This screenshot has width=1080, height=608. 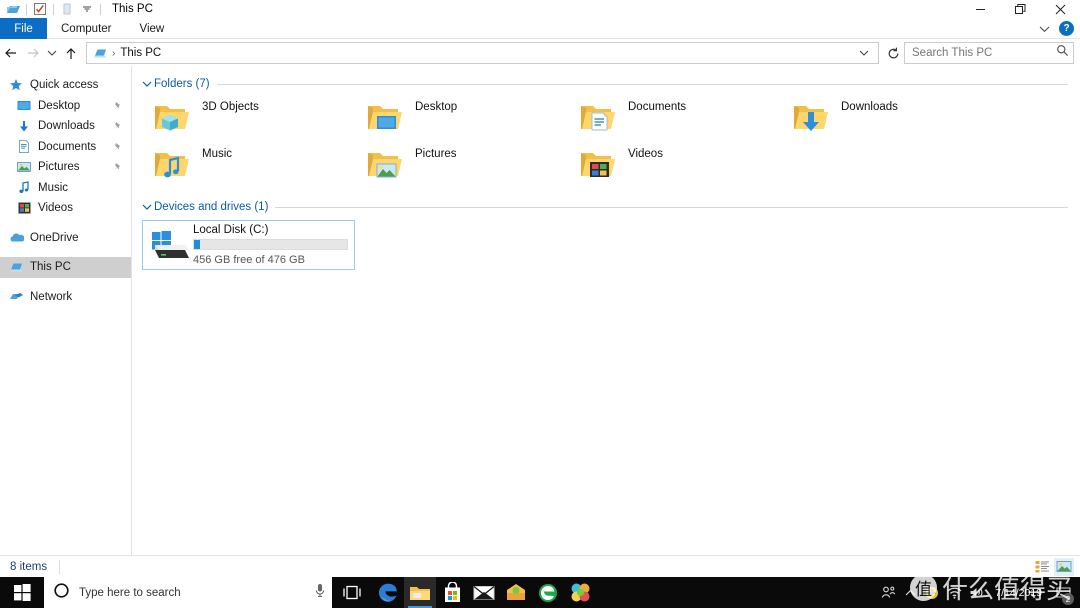 What do you see at coordinates (53, 187) in the screenshot?
I see `sidebar-label: Music` at bounding box center [53, 187].